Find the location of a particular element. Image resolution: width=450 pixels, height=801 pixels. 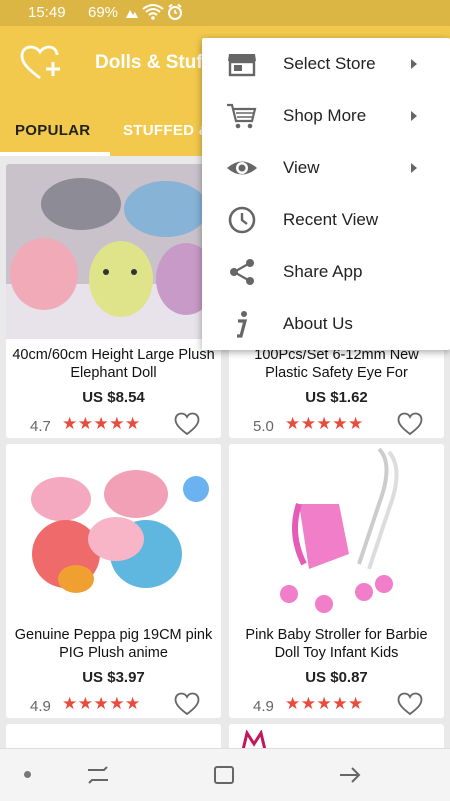

product-rating: 4.7 is located at coordinates (40, 426).